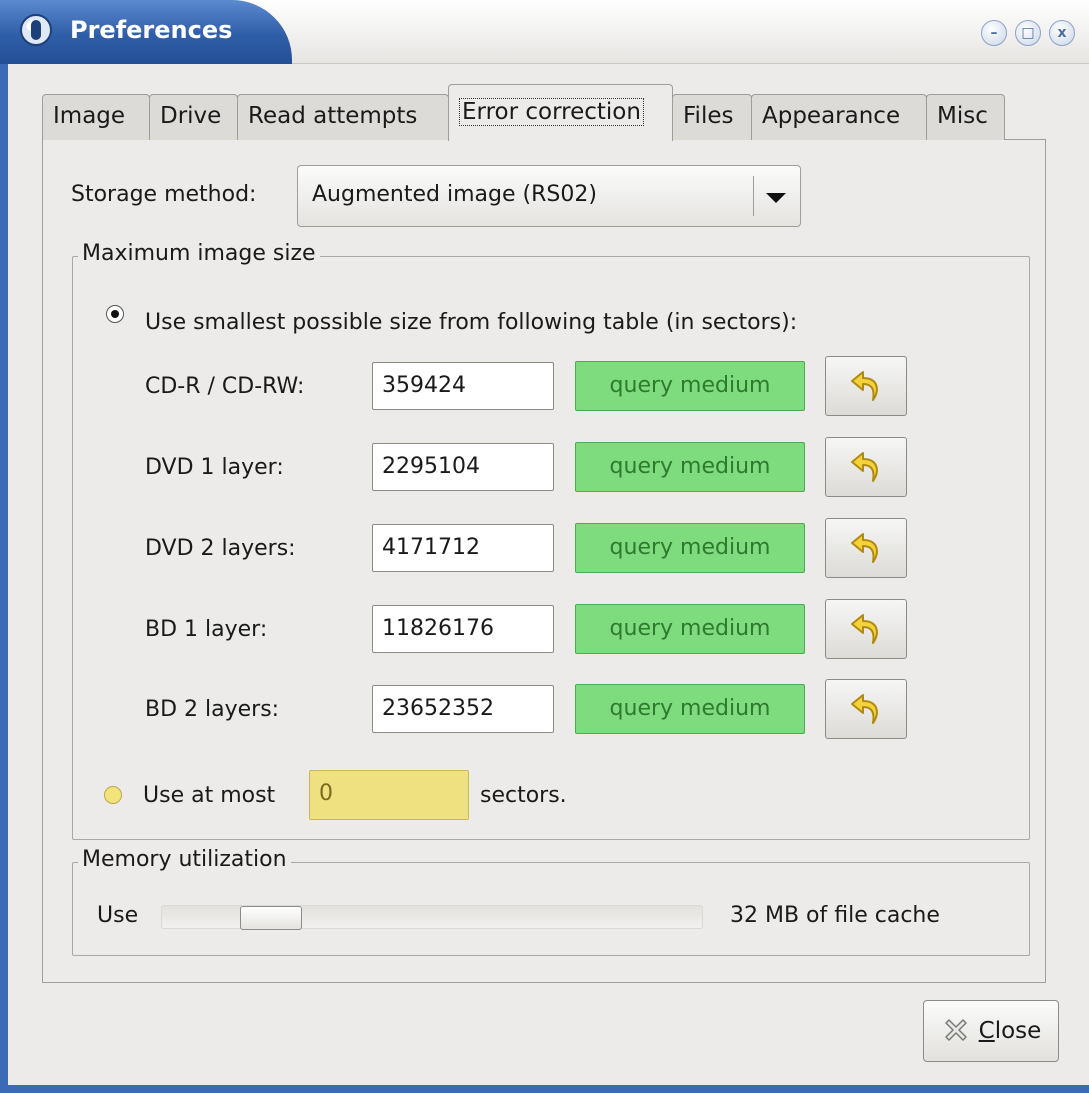 This screenshot has width=1089, height=1093. What do you see at coordinates (115, 314) in the screenshot?
I see `table-size-radio` at bounding box center [115, 314].